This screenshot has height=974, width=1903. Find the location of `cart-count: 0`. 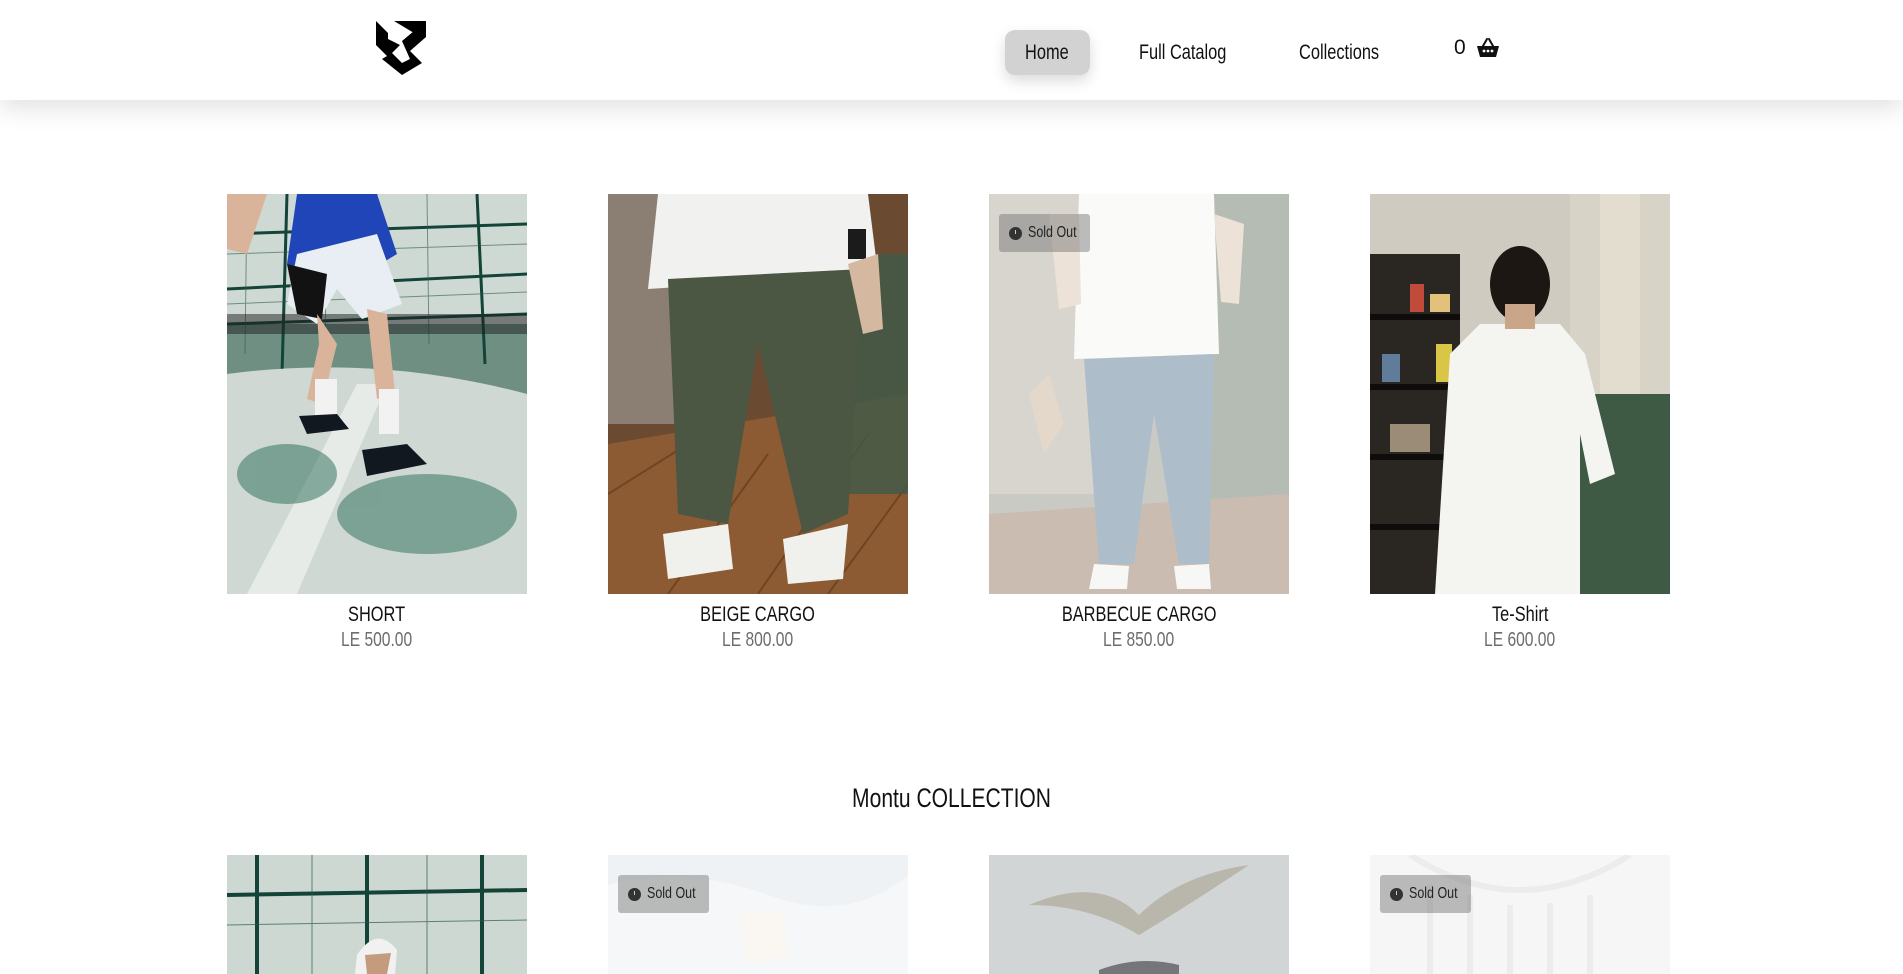

cart-count: 0 is located at coordinates (1460, 47).